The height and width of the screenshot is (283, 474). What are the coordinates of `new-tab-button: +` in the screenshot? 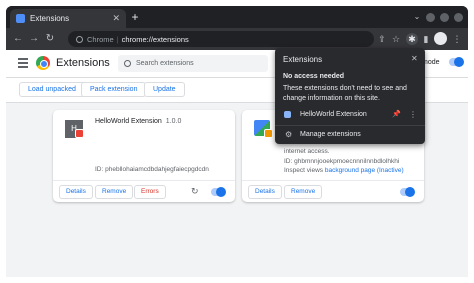 It's located at (135, 17).